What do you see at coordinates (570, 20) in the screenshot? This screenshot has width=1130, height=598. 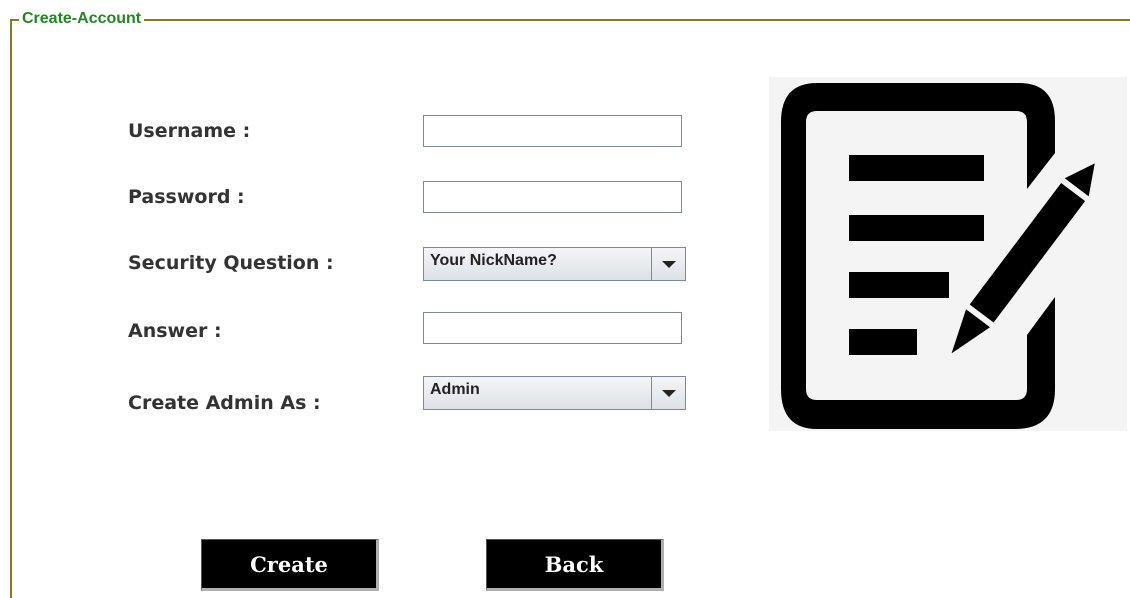 I see `panel-border-top` at bounding box center [570, 20].